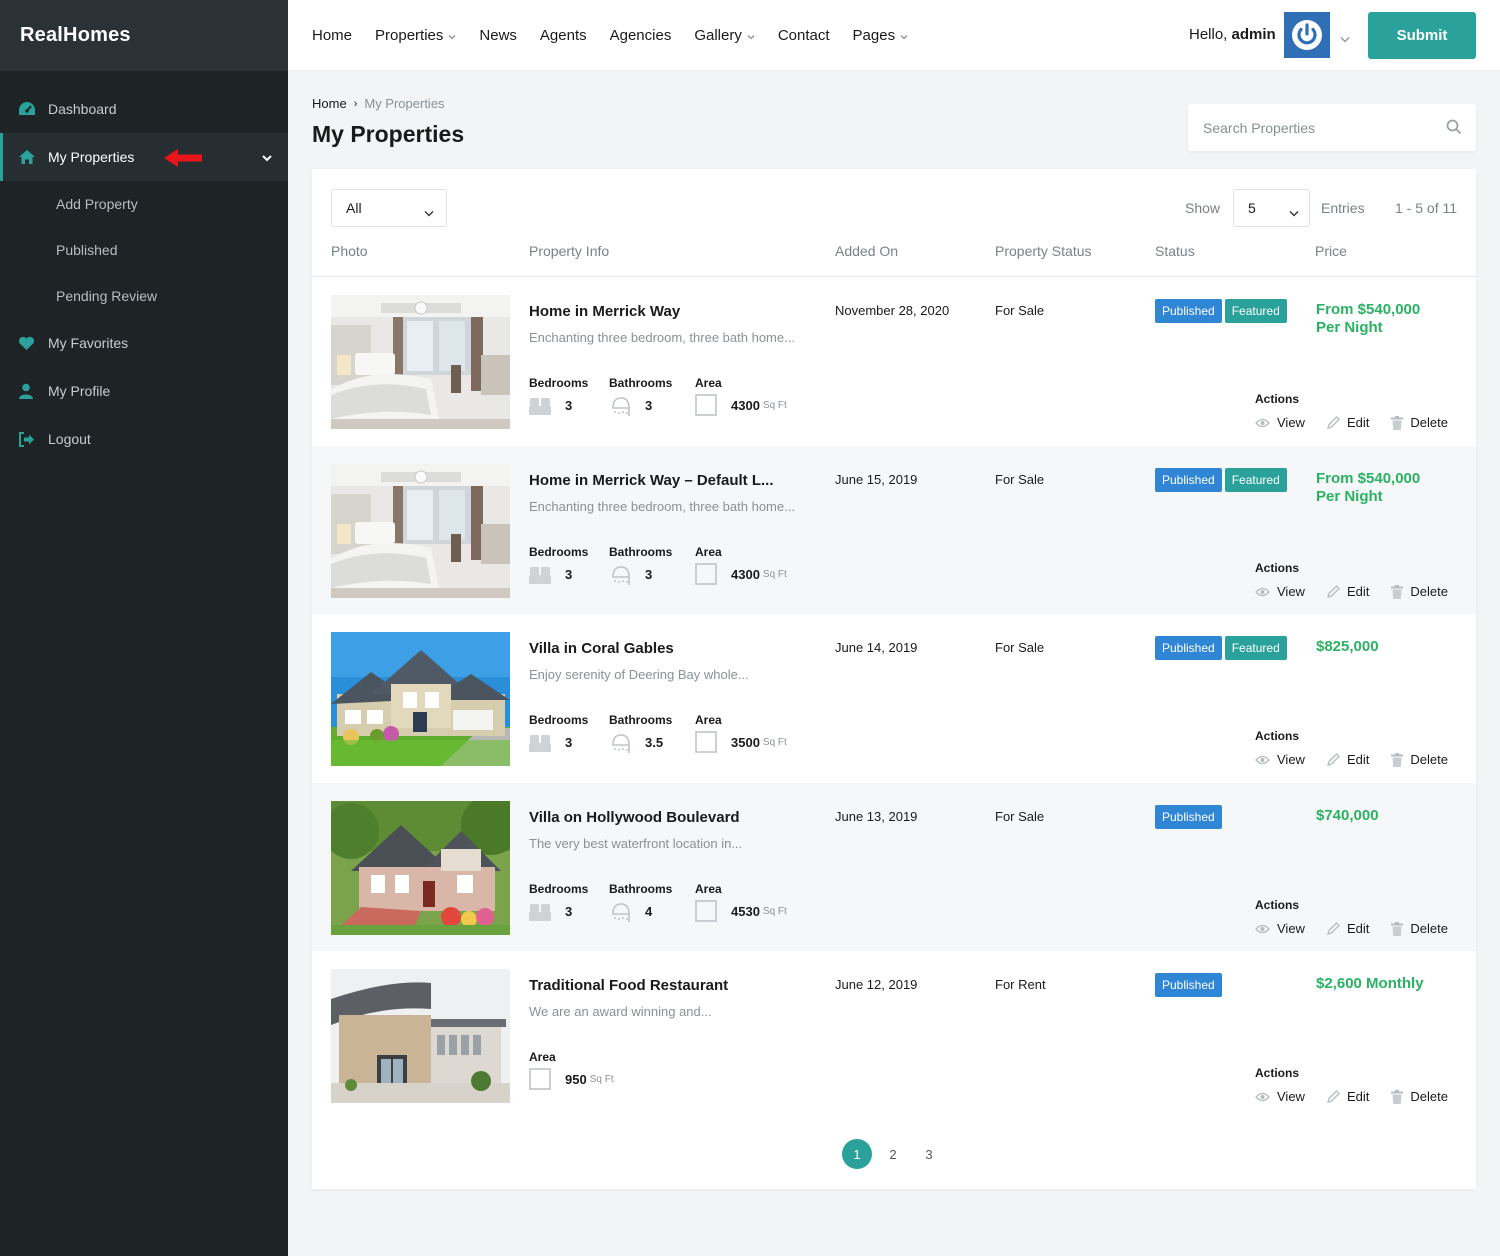  What do you see at coordinates (713, 911) in the screenshot?
I see `area-icon` at bounding box center [713, 911].